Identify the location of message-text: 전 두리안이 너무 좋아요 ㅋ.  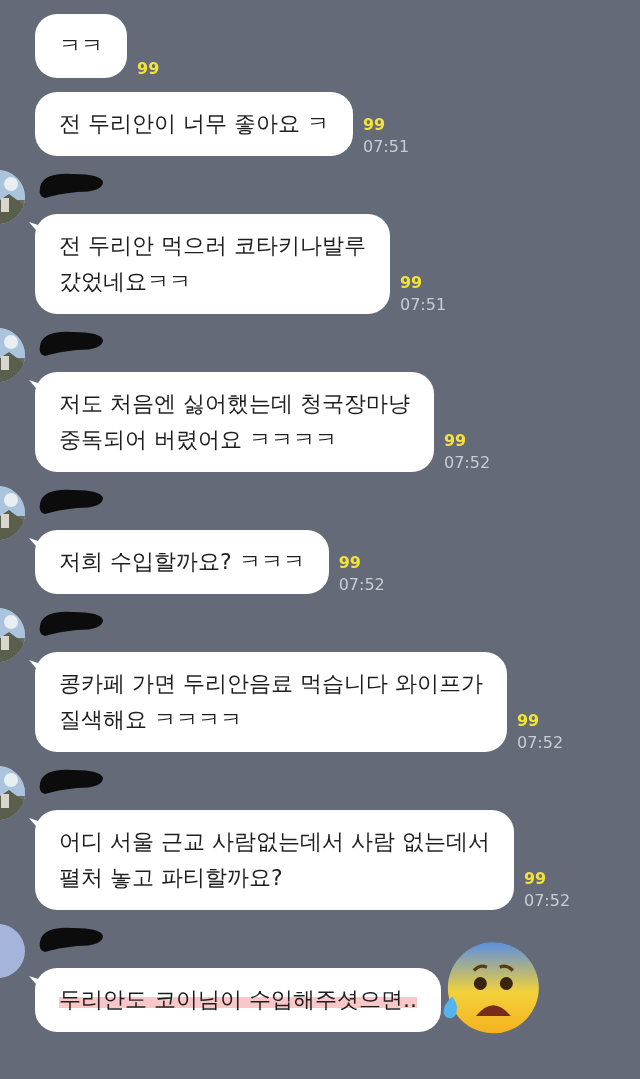
(194, 124).